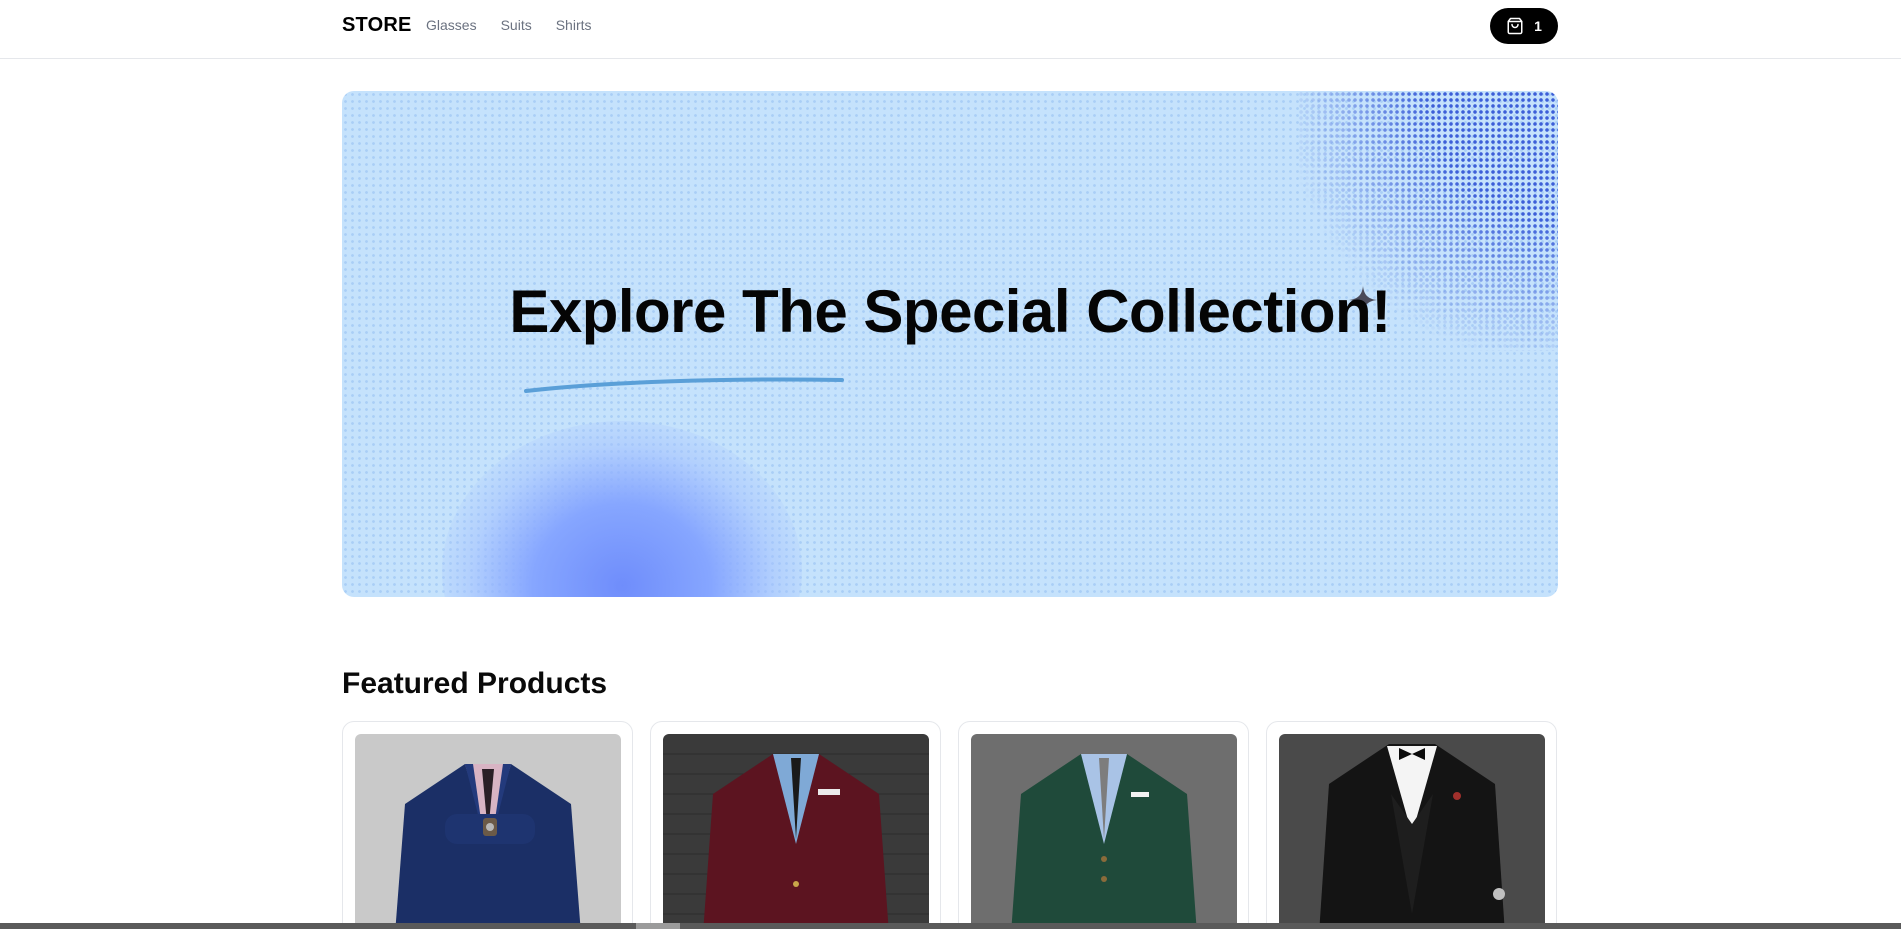 Image resolution: width=1901 pixels, height=929 pixels. I want to click on hero-glow-decoration, so click(622, 509).